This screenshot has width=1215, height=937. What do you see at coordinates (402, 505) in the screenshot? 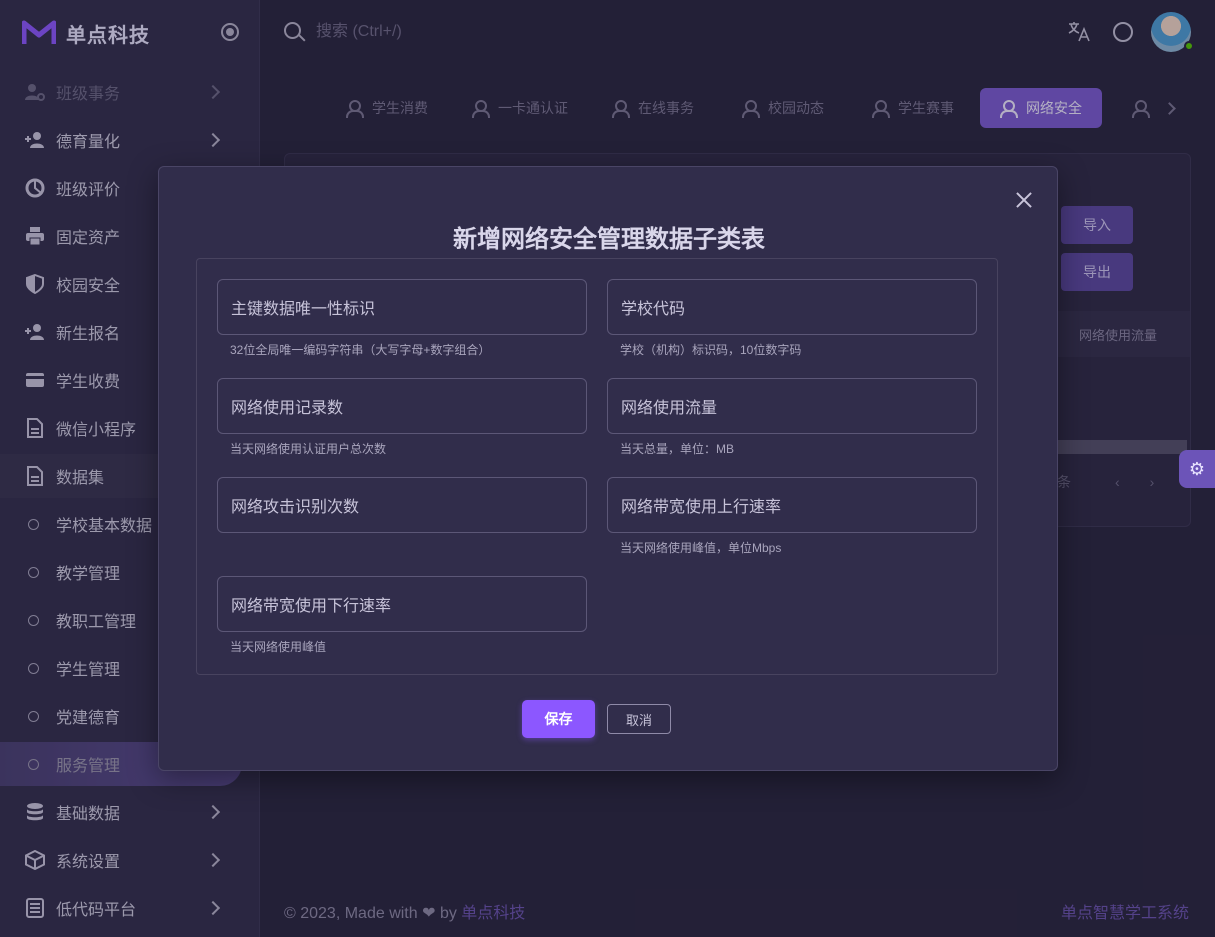
I see `attack-count-input: 网络攻击识别次数` at bounding box center [402, 505].